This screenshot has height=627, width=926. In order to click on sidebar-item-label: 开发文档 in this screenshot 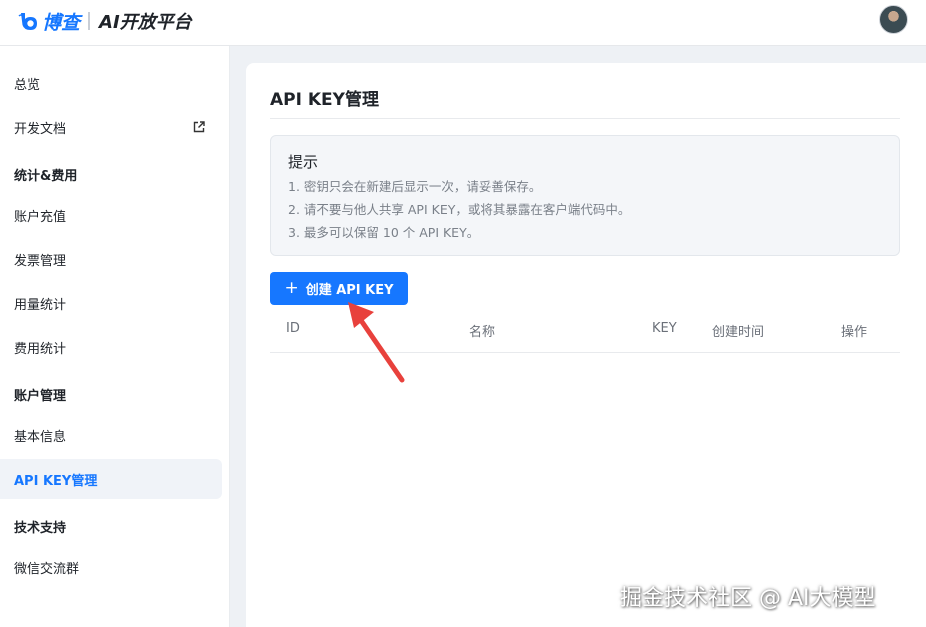, I will do `click(40, 129)`.